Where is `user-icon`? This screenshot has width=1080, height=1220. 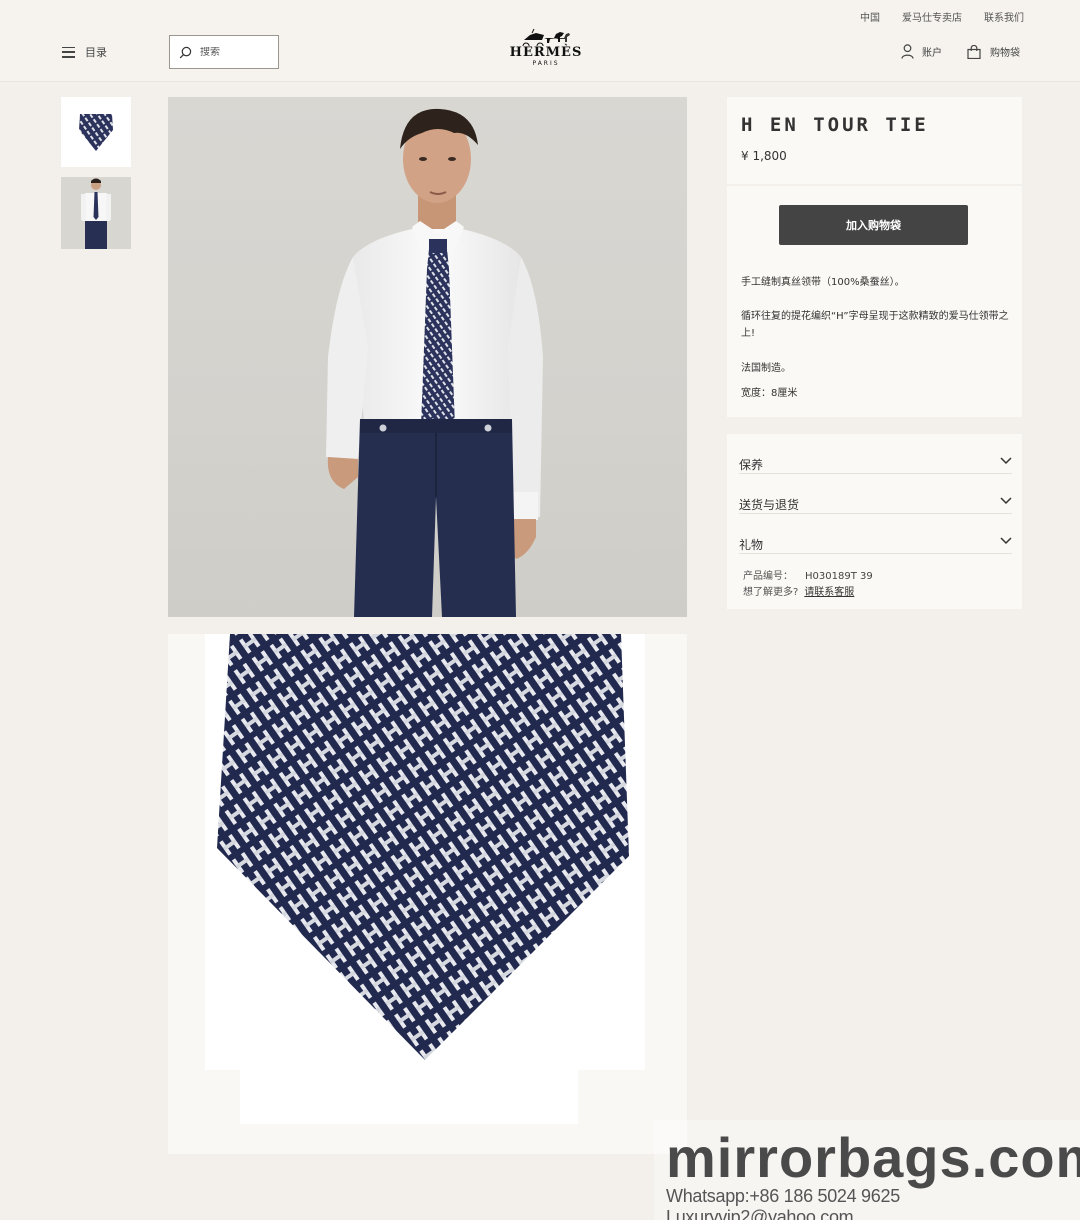 user-icon is located at coordinates (907, 51).